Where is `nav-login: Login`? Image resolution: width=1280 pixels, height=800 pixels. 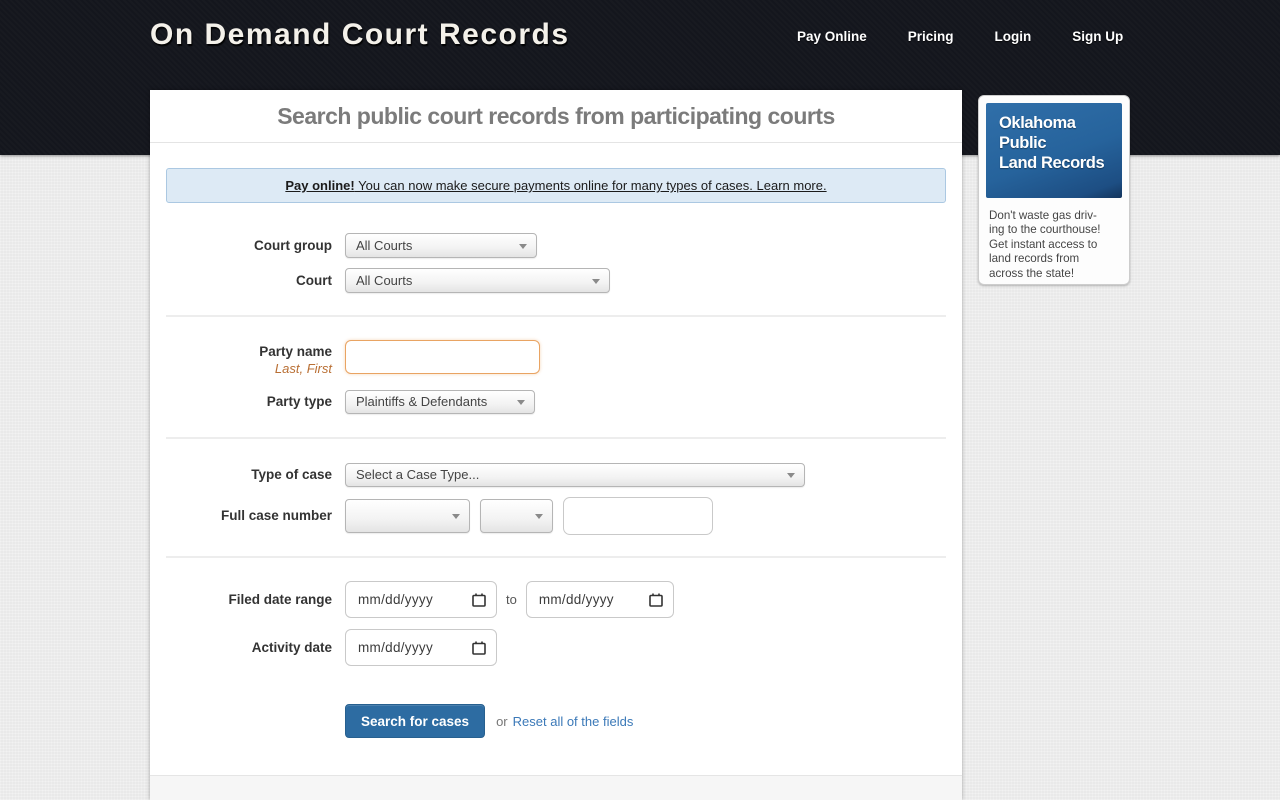
nav-login: Login is located at coordinates (1013, 36).